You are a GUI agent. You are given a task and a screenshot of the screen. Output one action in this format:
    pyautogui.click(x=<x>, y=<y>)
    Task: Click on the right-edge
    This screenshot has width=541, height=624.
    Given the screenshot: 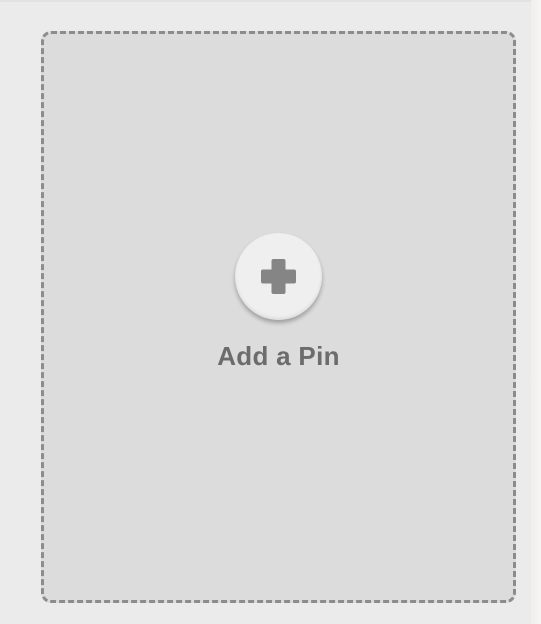 What is the action you would take?
    pyautogui.click(x=536, y=312)
    